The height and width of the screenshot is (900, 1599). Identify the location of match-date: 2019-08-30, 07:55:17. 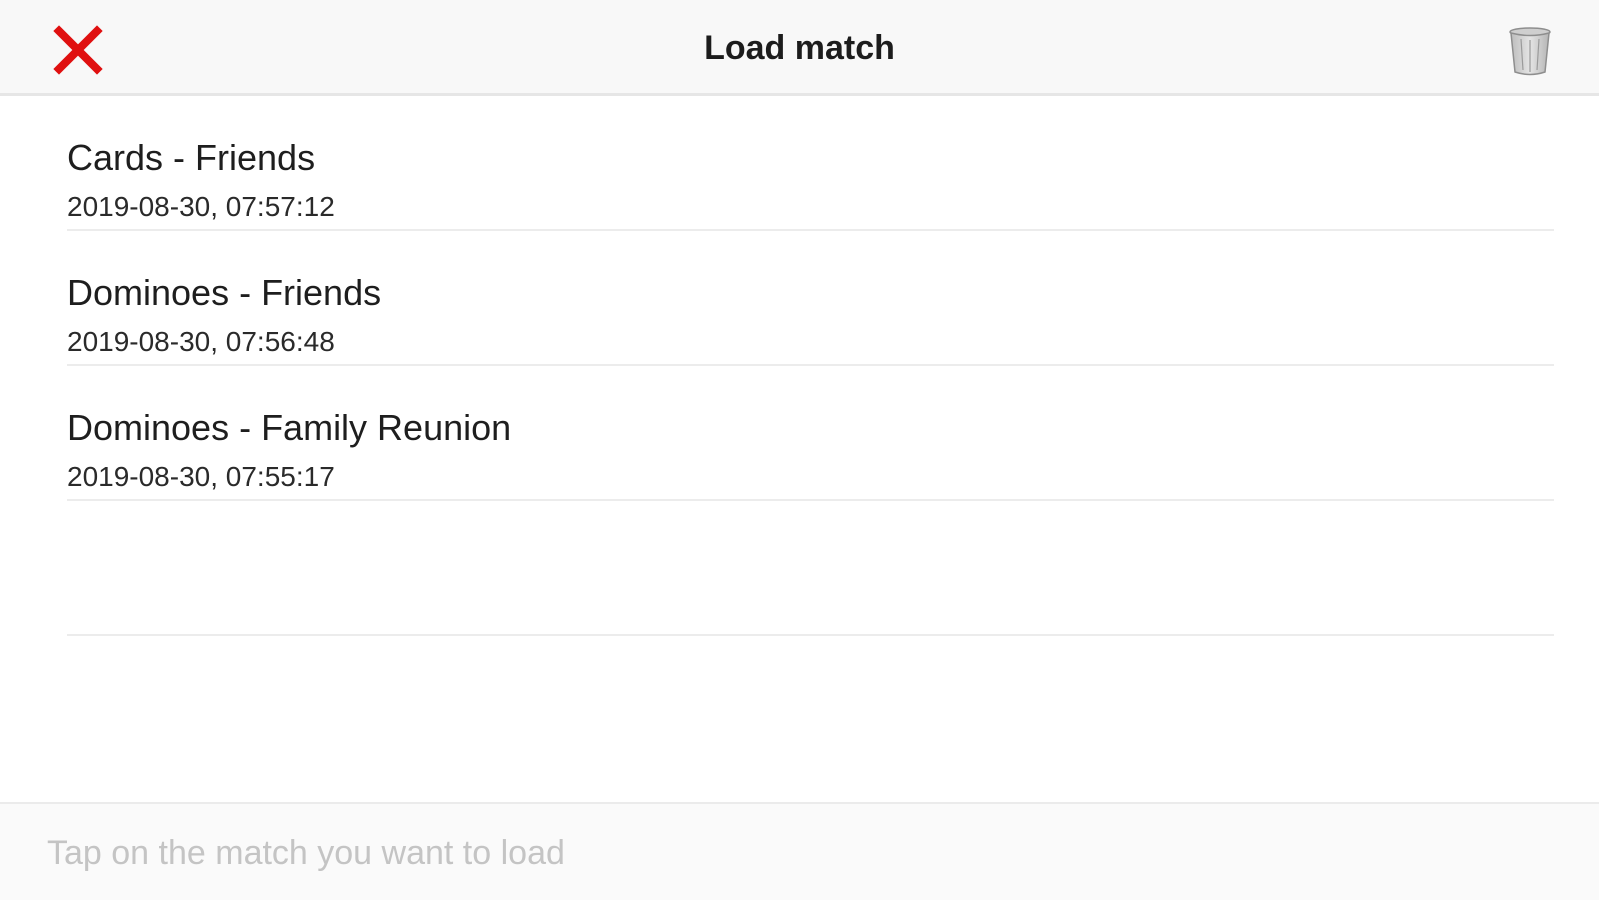
(201, 476).